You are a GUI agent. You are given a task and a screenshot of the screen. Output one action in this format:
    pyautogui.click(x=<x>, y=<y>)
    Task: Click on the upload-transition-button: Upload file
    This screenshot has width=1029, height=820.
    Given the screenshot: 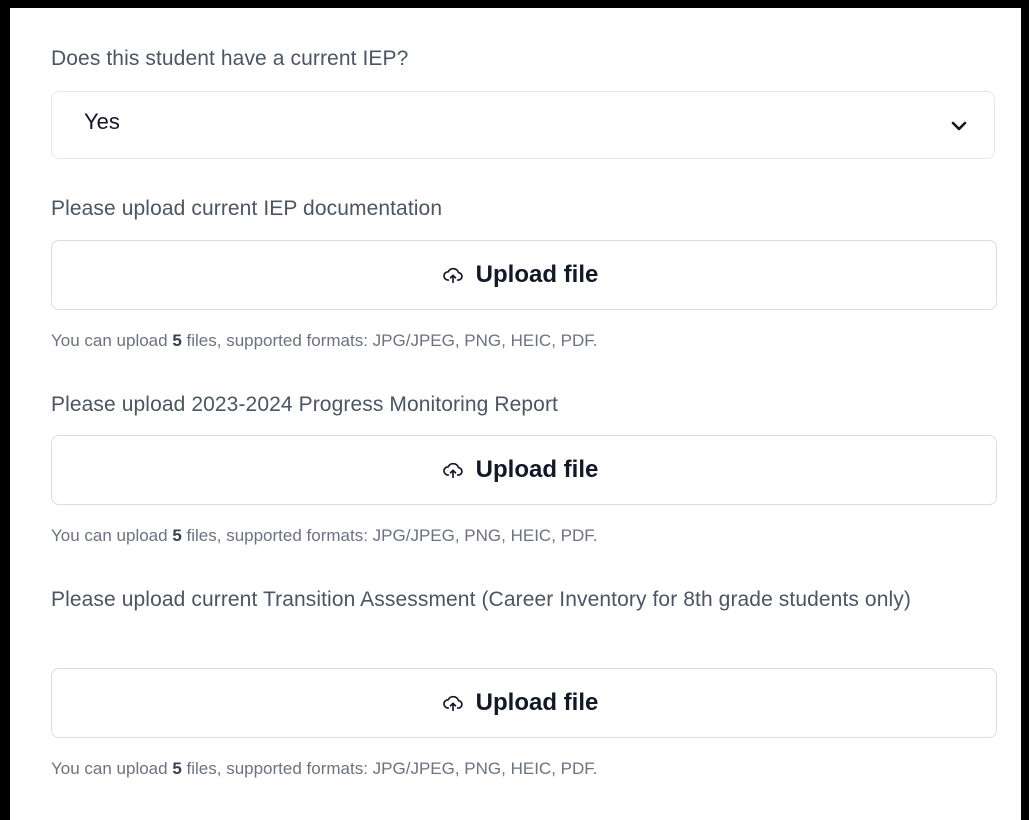 What is the action you would take?
    pyautogui.click(x=524, y=703)
    